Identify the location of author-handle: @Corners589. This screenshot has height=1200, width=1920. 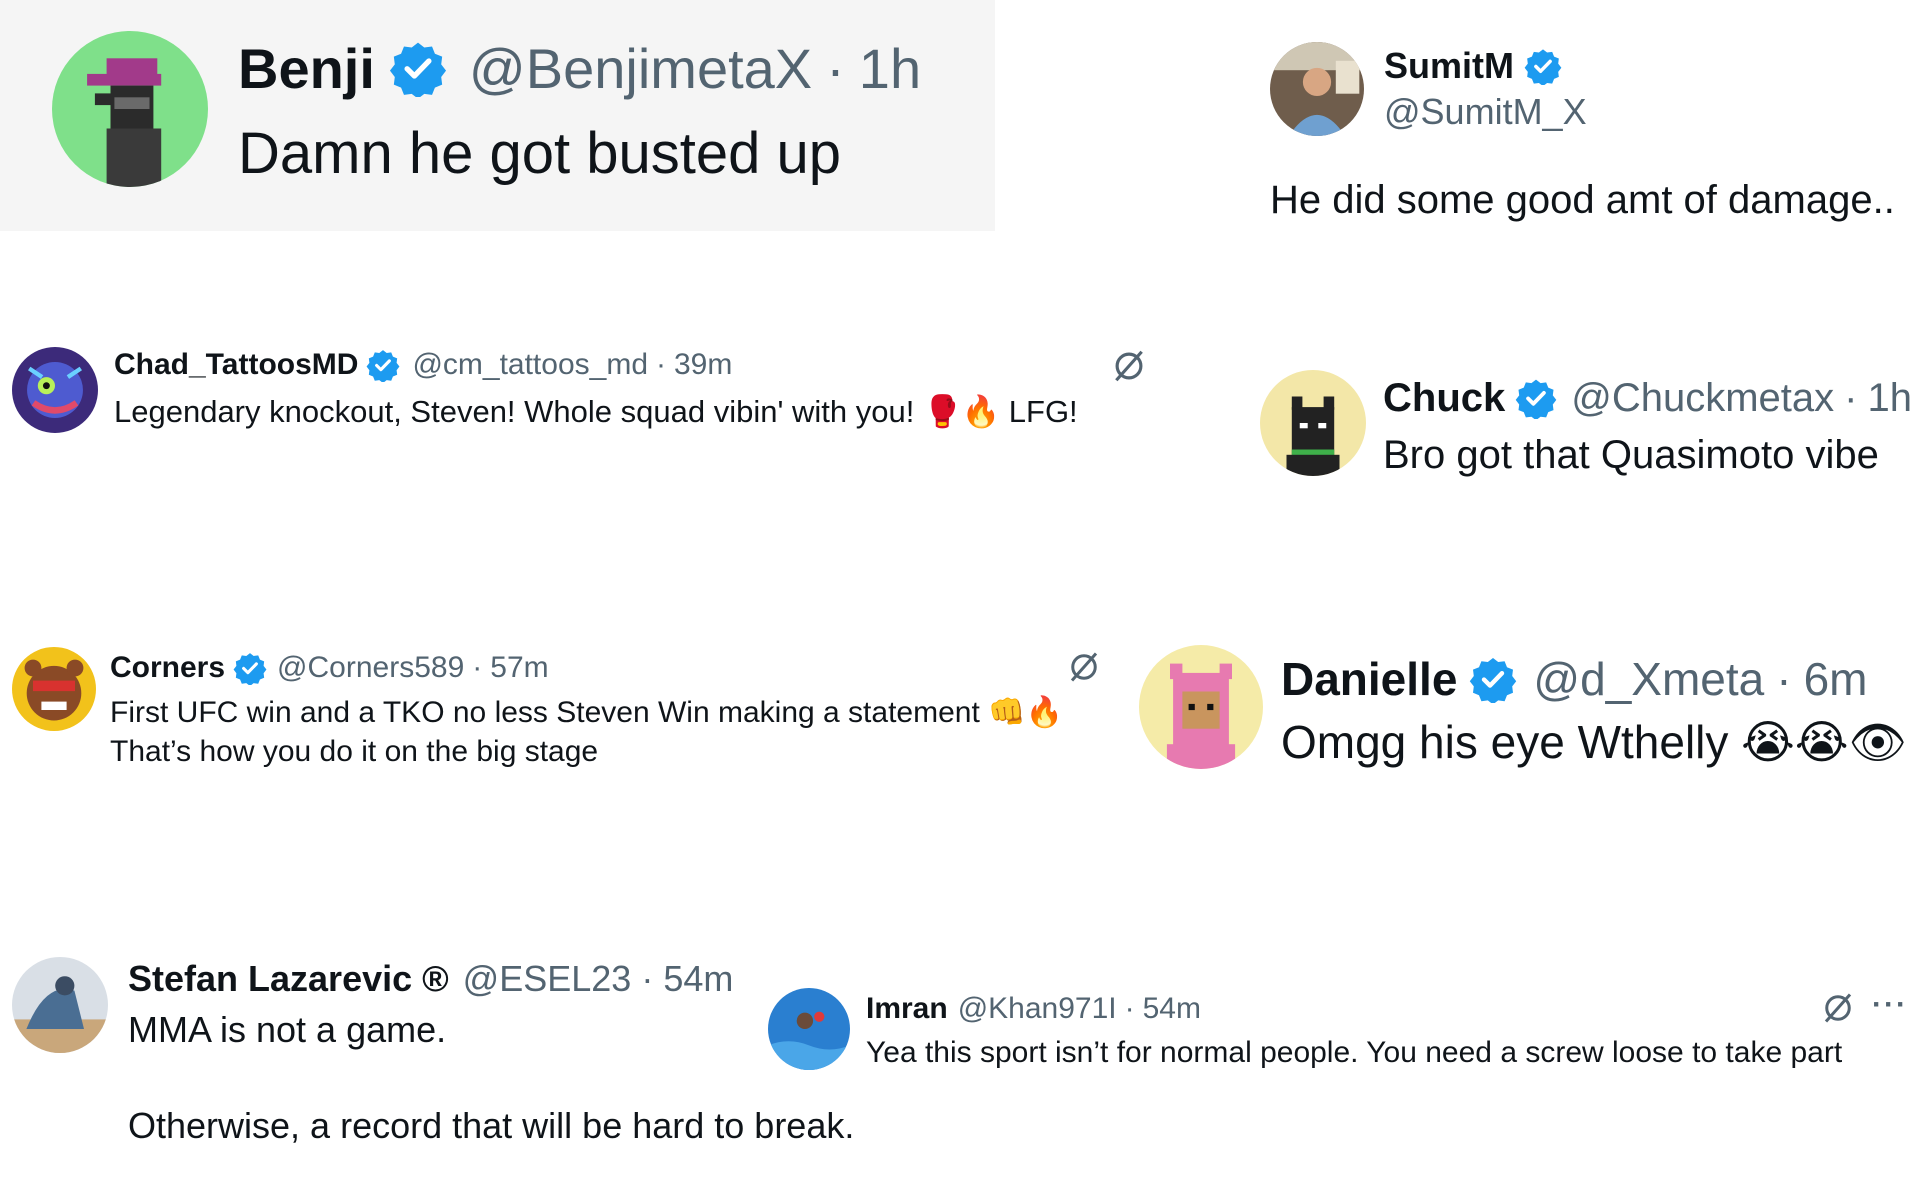
(370, 668).